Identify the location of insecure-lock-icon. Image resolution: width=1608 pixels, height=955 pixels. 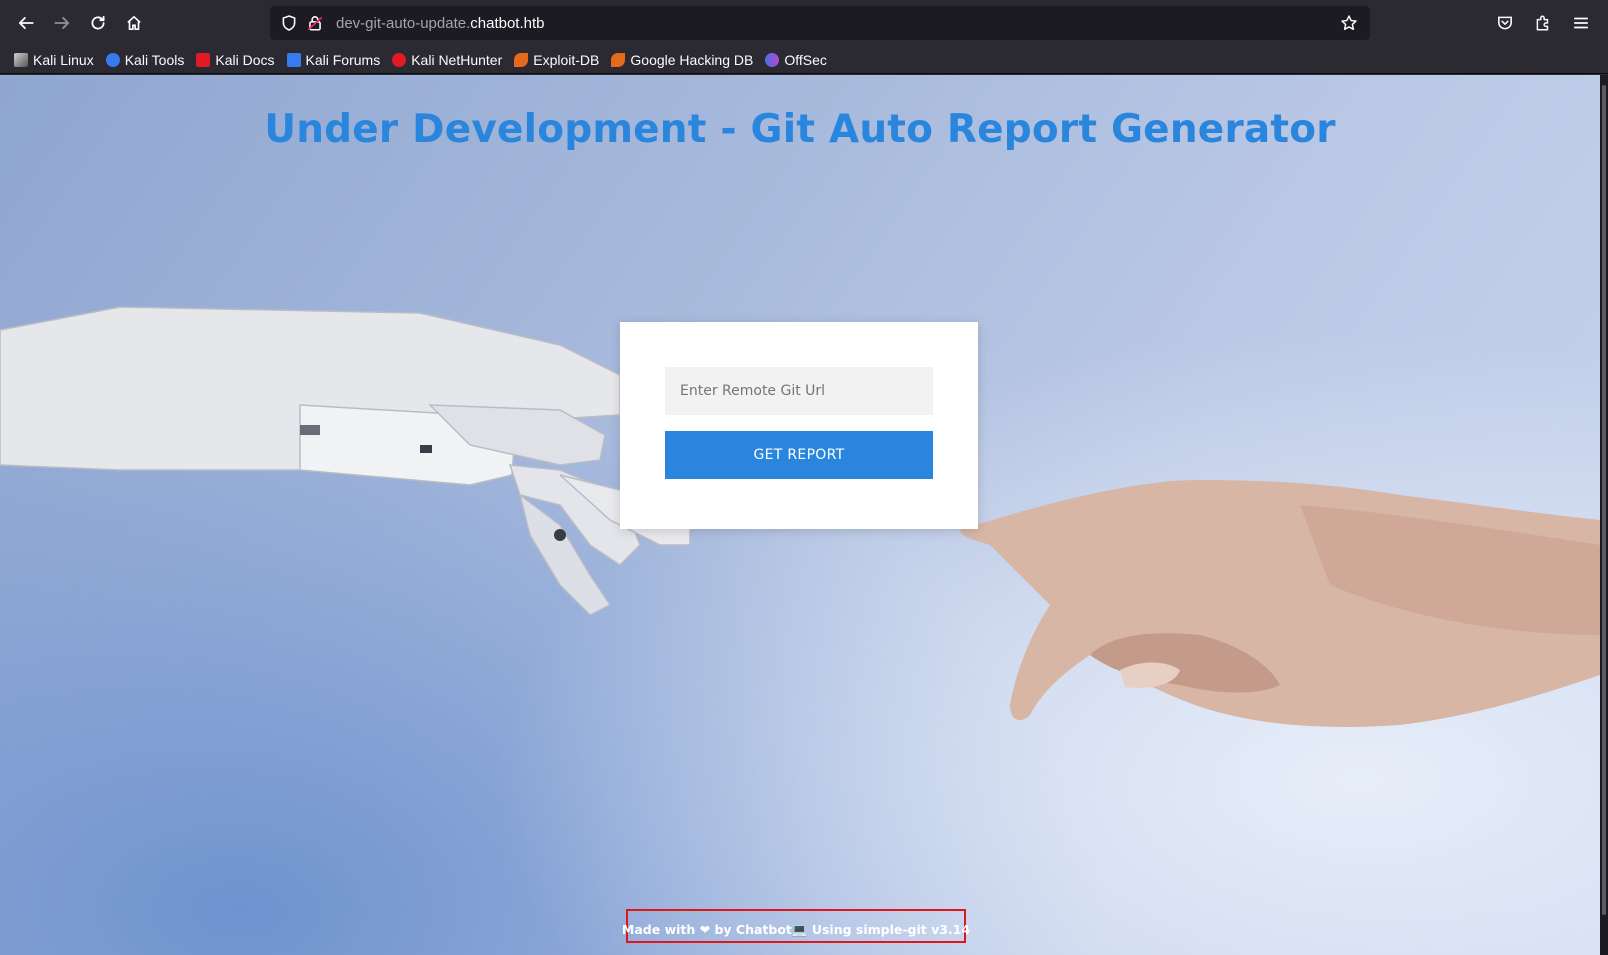
(315, 23).